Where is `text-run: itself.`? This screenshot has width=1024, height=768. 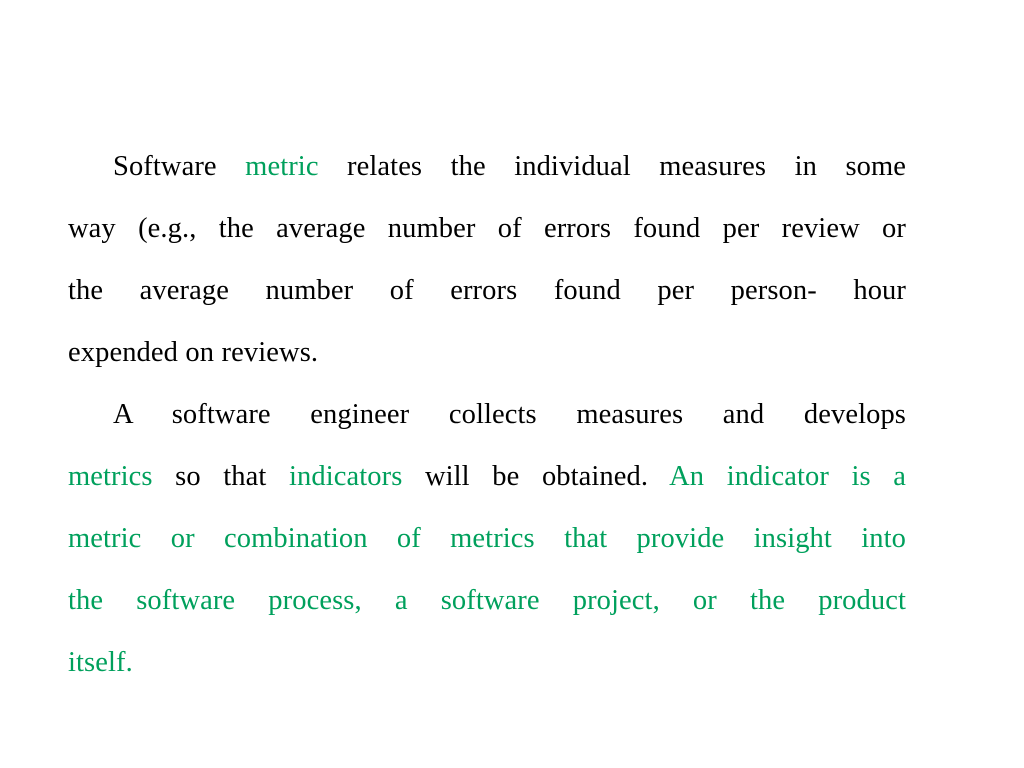
text-run: itself. is located at coordinates (100, 662).